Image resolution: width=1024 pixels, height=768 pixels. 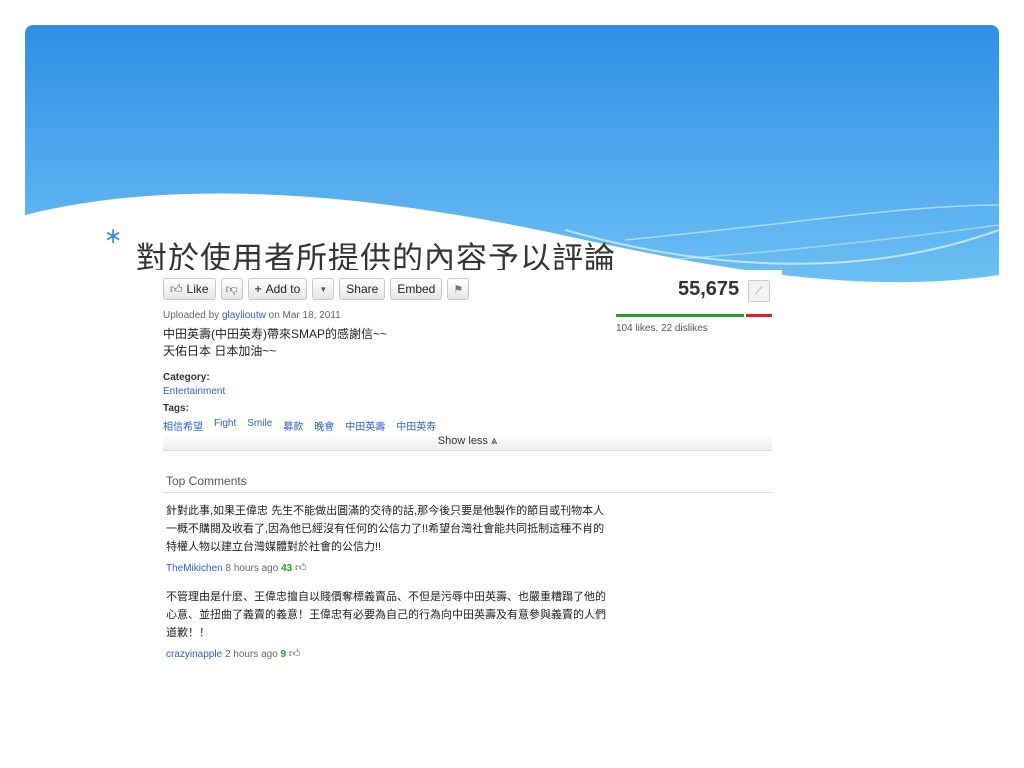 What do you see at coordinates (283, 289) in the screenshot?
I see `add-to-label: Add to` at bounding box center [283, 289].